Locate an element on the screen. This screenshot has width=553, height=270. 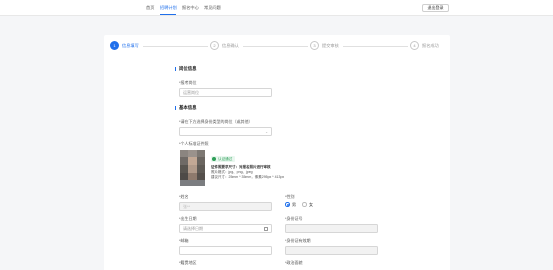
photo-requirement-size: 建议尺寸：25mm * 35mm，像素295px * 413px is located at coordinates (248, 177).